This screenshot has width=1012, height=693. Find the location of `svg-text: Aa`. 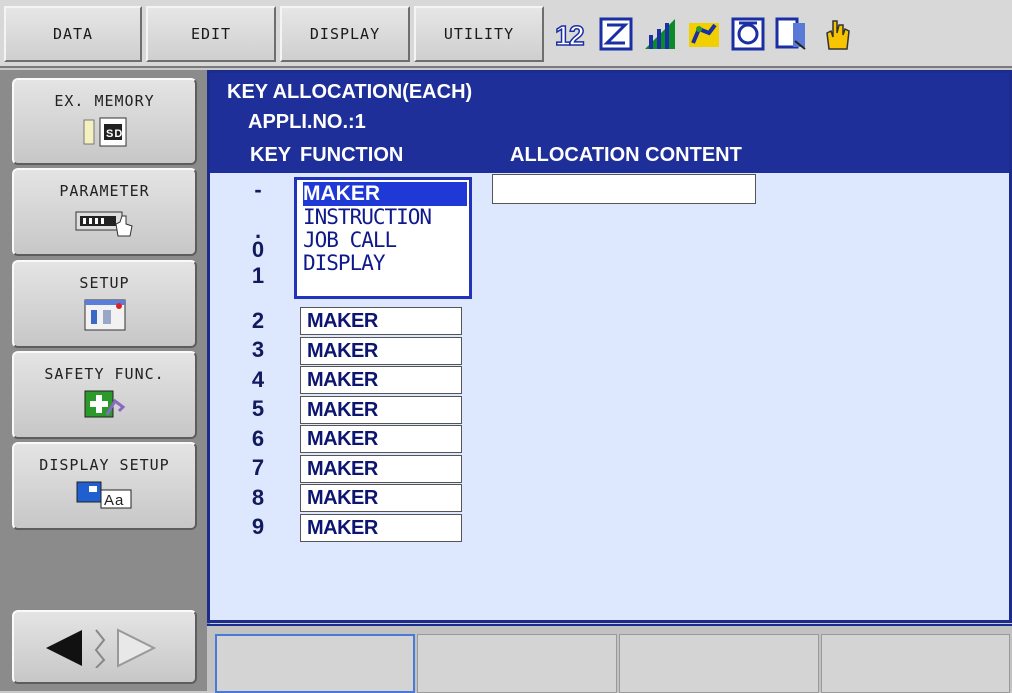

svg-text: Aa is located at coordinates (114, 500).